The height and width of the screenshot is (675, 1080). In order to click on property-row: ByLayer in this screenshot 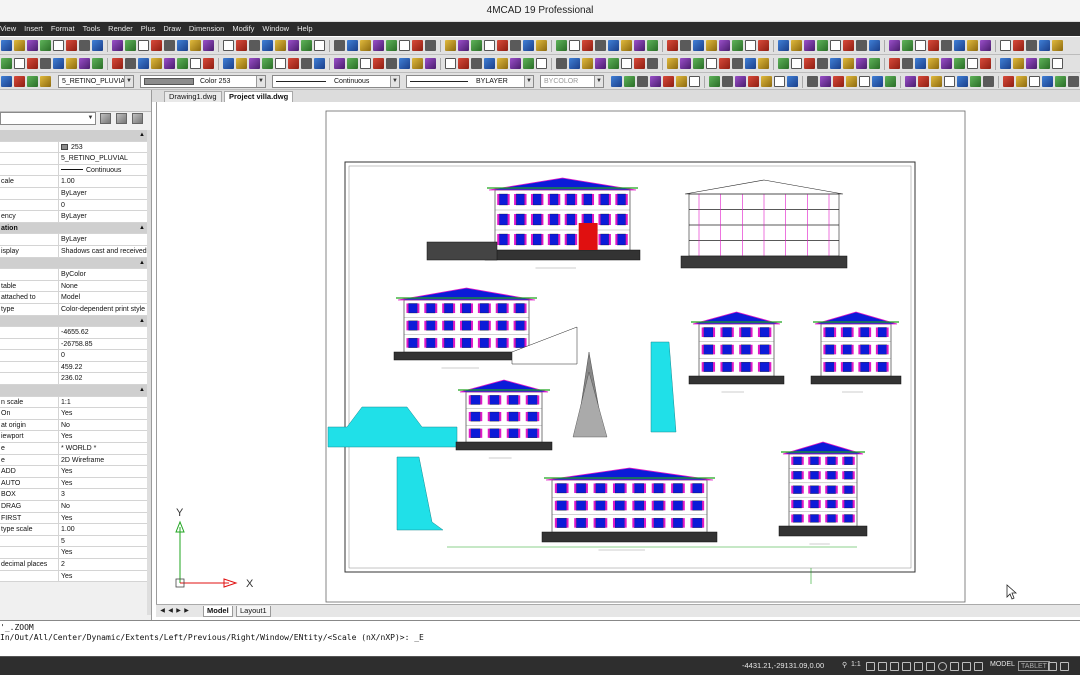, I will do `click(74, 240)`.